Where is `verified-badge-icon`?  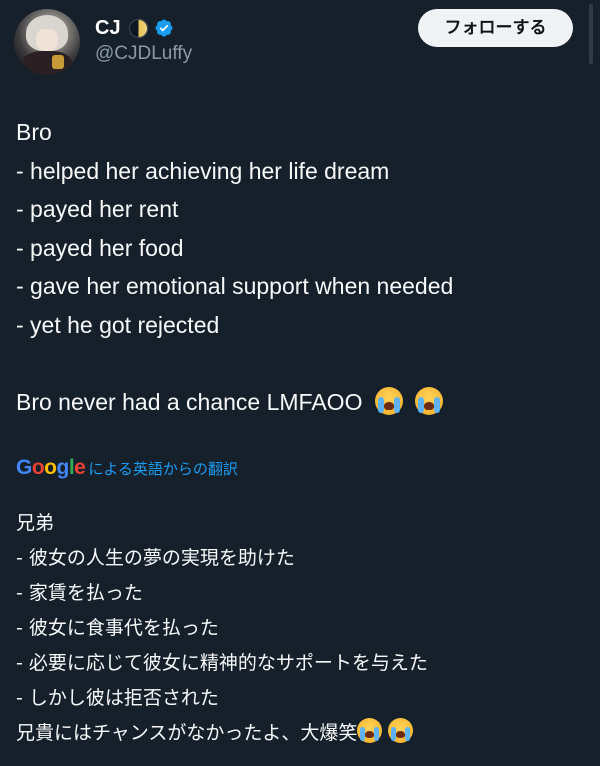 verified-badge-icon is located at coordinates (164, 28).